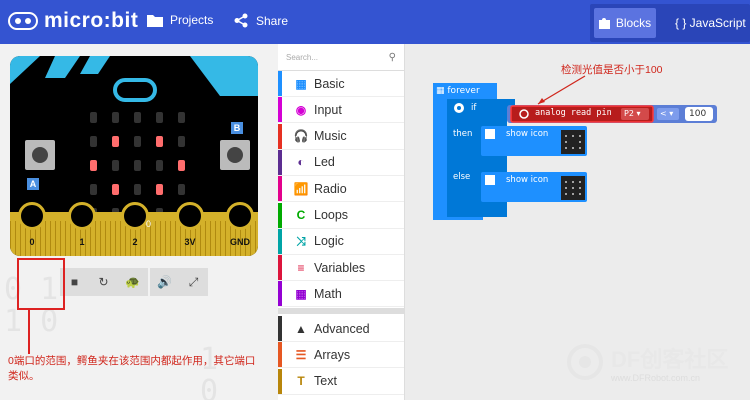 This screenshot has height=400, width=750. What do you see at coordinates (164, 282) in the screenshot?
I see `mute-icon: 🔊` at bounding box center [164, 282].